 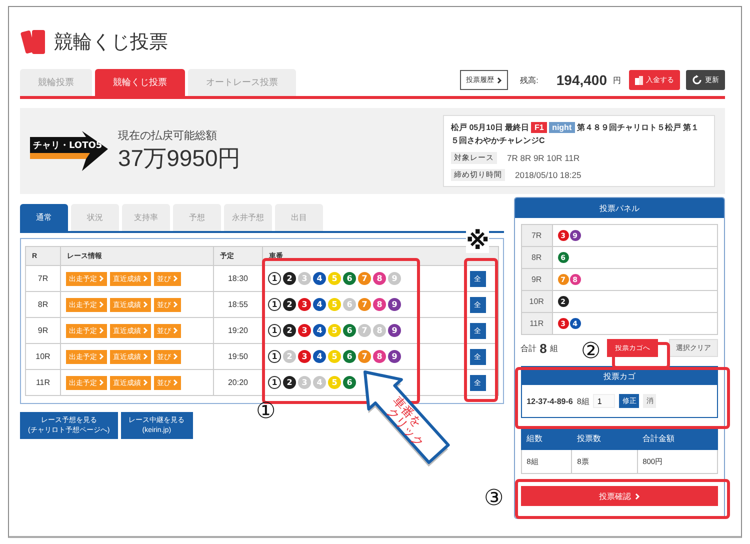 What do you see at coordinates (168, 135) in the screenshot?
I see `payout-label: 現在の払戻可能総額` at bounding box center [168, 135].